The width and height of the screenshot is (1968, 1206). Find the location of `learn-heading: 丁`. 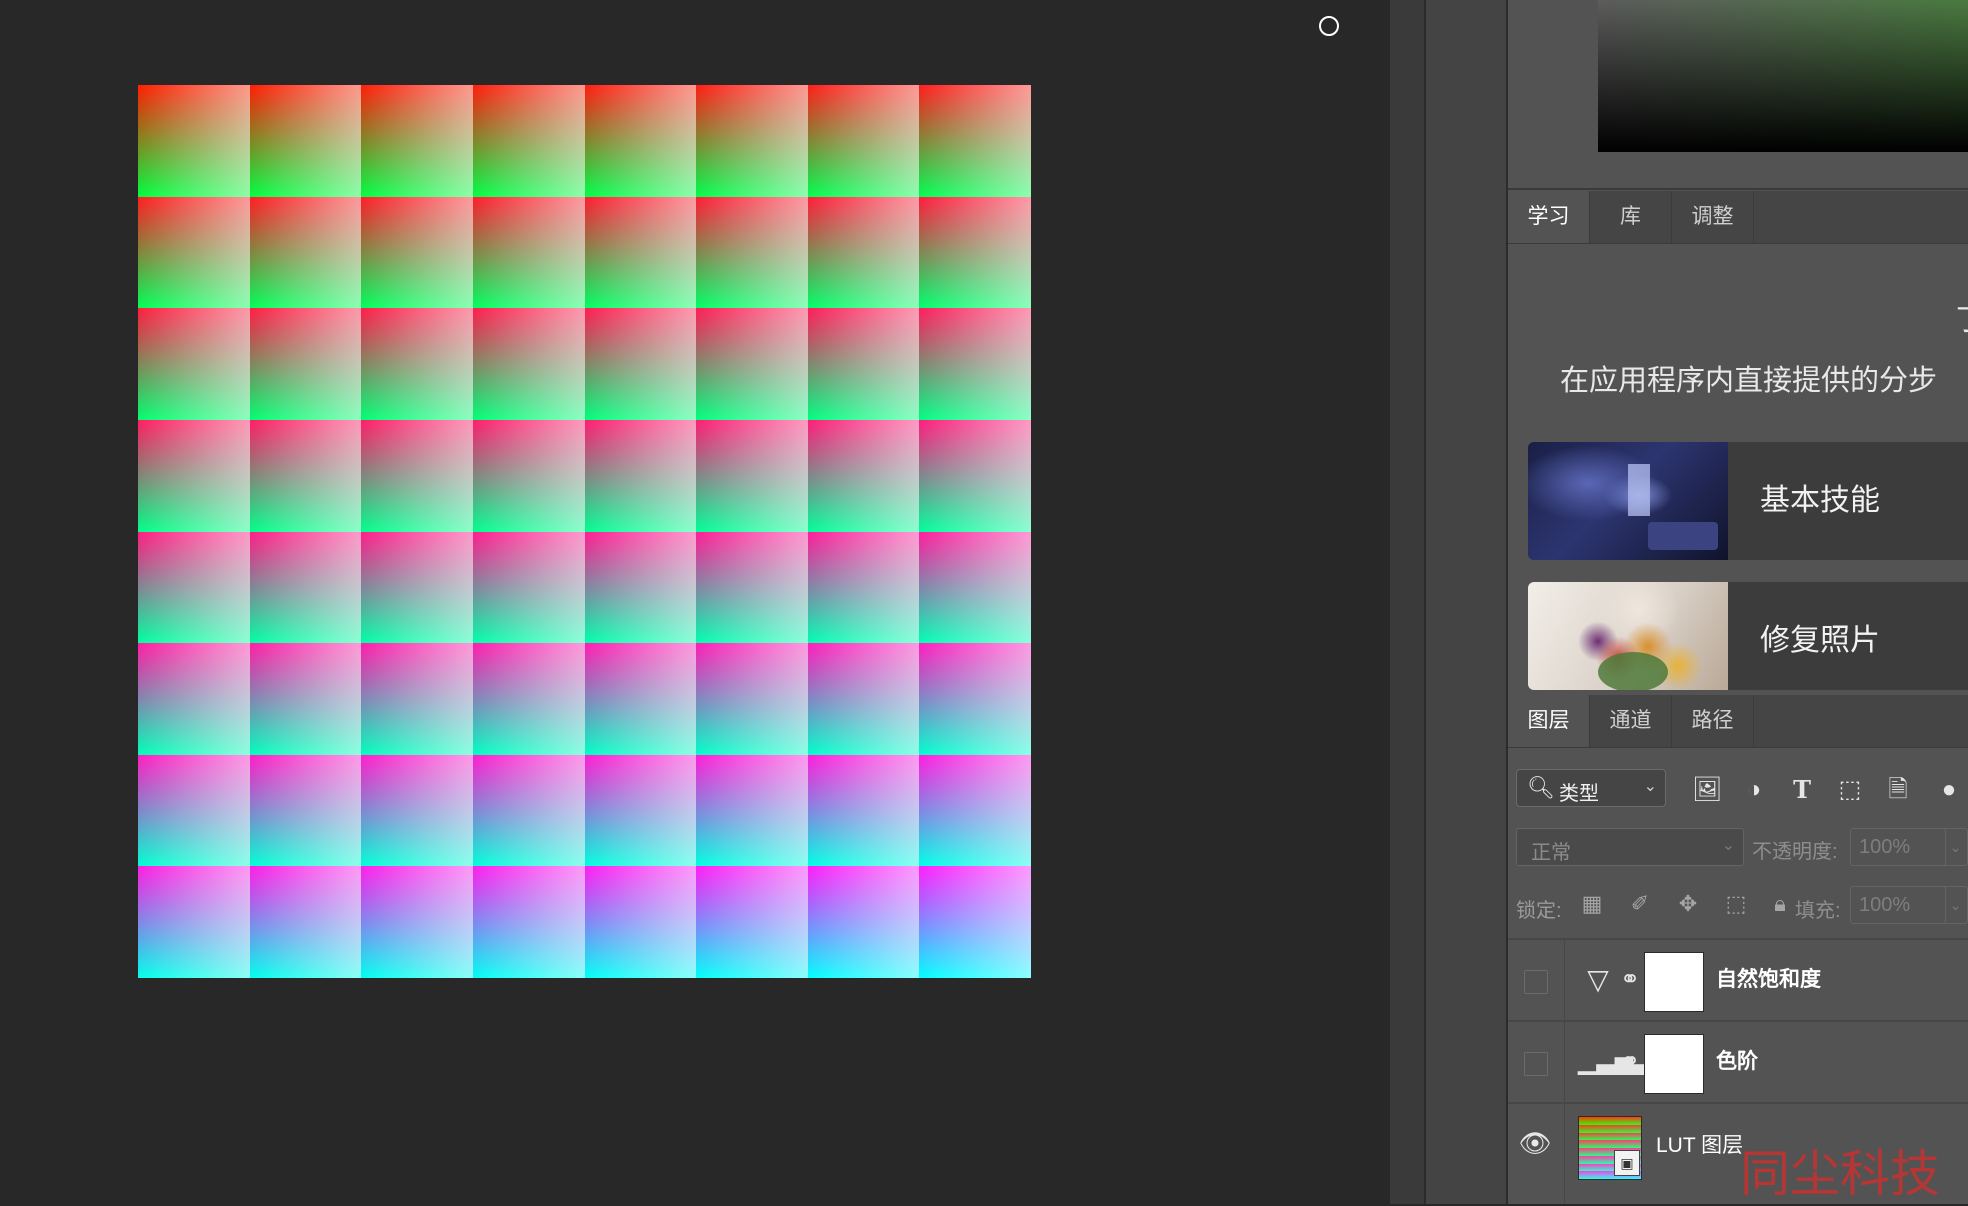

learn-heading: 丁 is located at coordinates (1962, 317).